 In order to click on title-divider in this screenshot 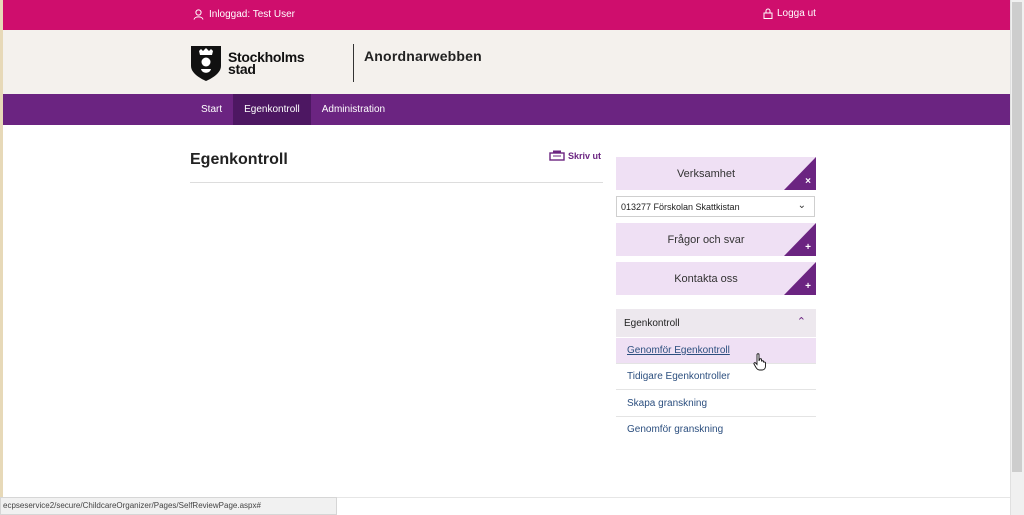, I will do `click(396, 182)`.